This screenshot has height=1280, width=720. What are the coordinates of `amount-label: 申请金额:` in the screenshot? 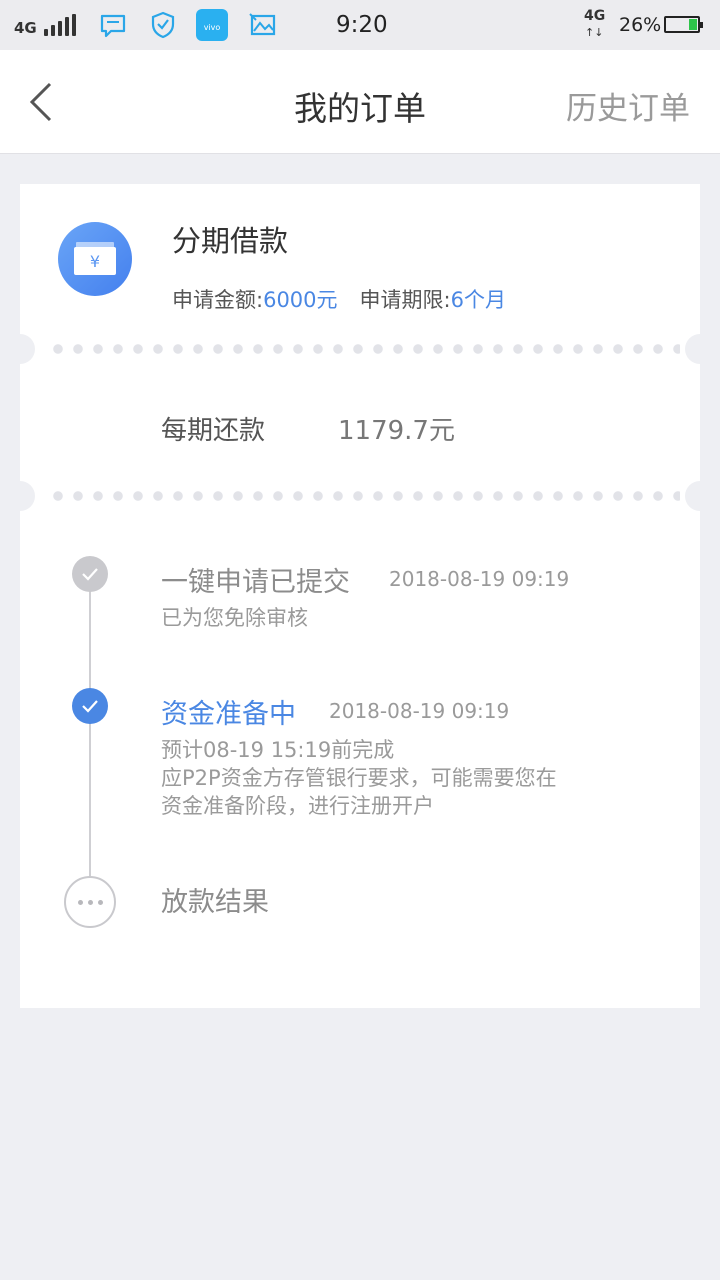 It's located at (218, 300).